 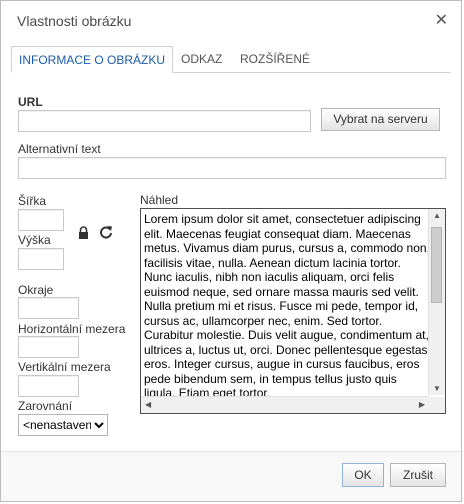 What do you see at coordinates (34, 240) in the screenshot?
I see `height-label: Výška` at bounding box center [34, 240].